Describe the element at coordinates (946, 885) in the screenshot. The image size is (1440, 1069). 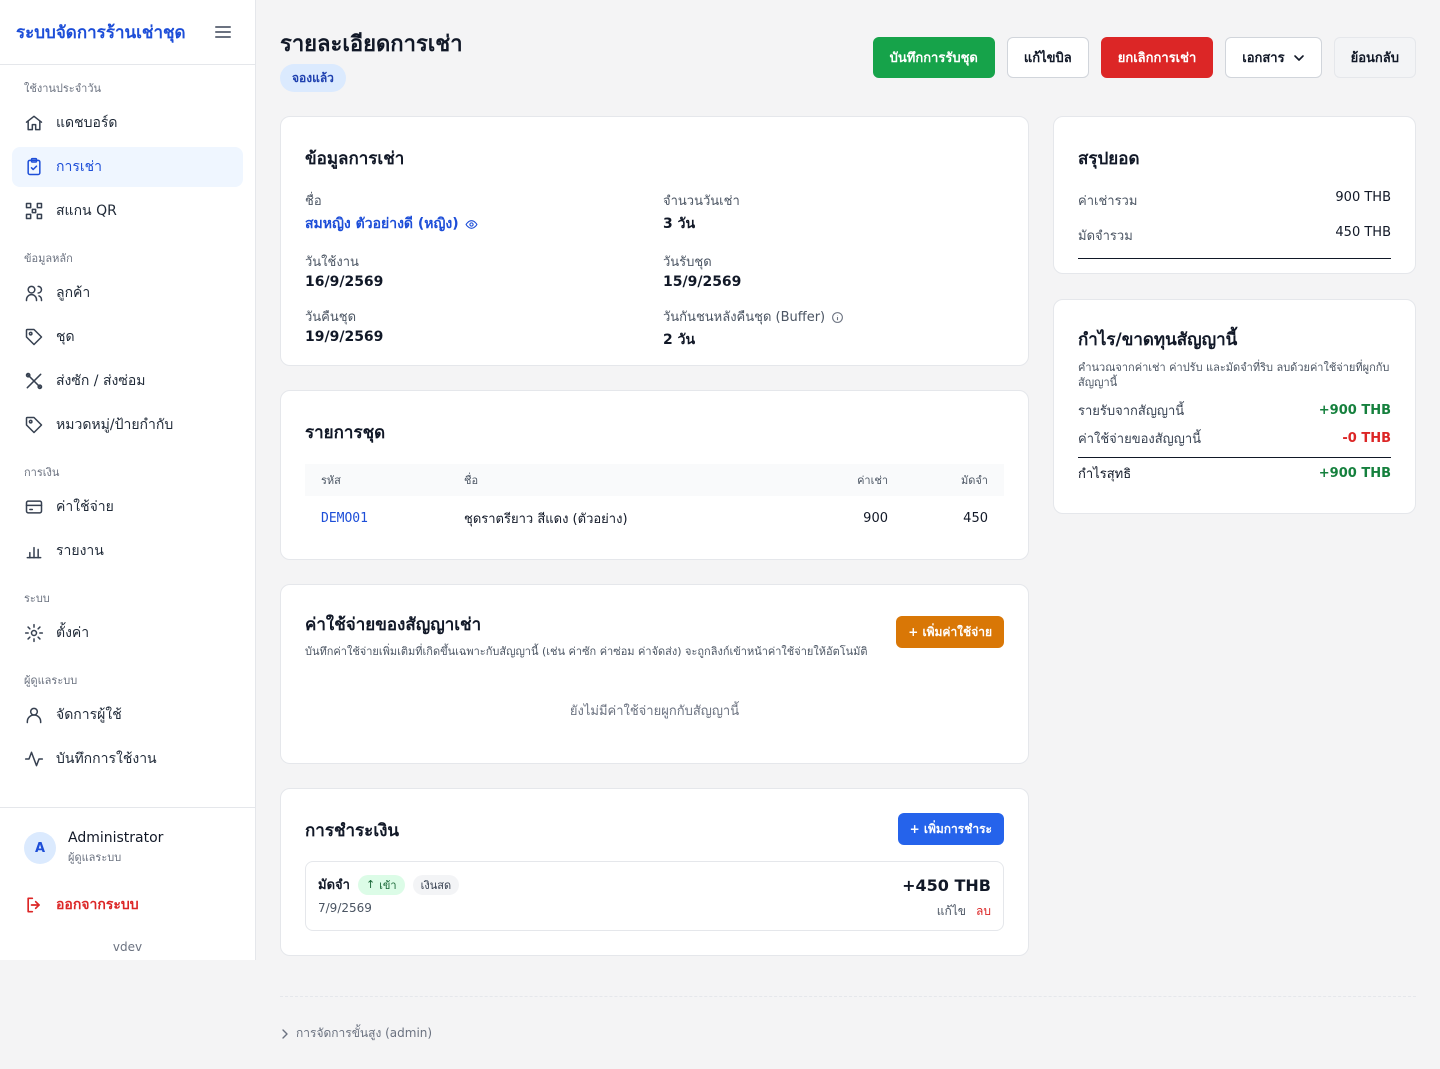
I see `payment-amount: +450 THB` at that location.